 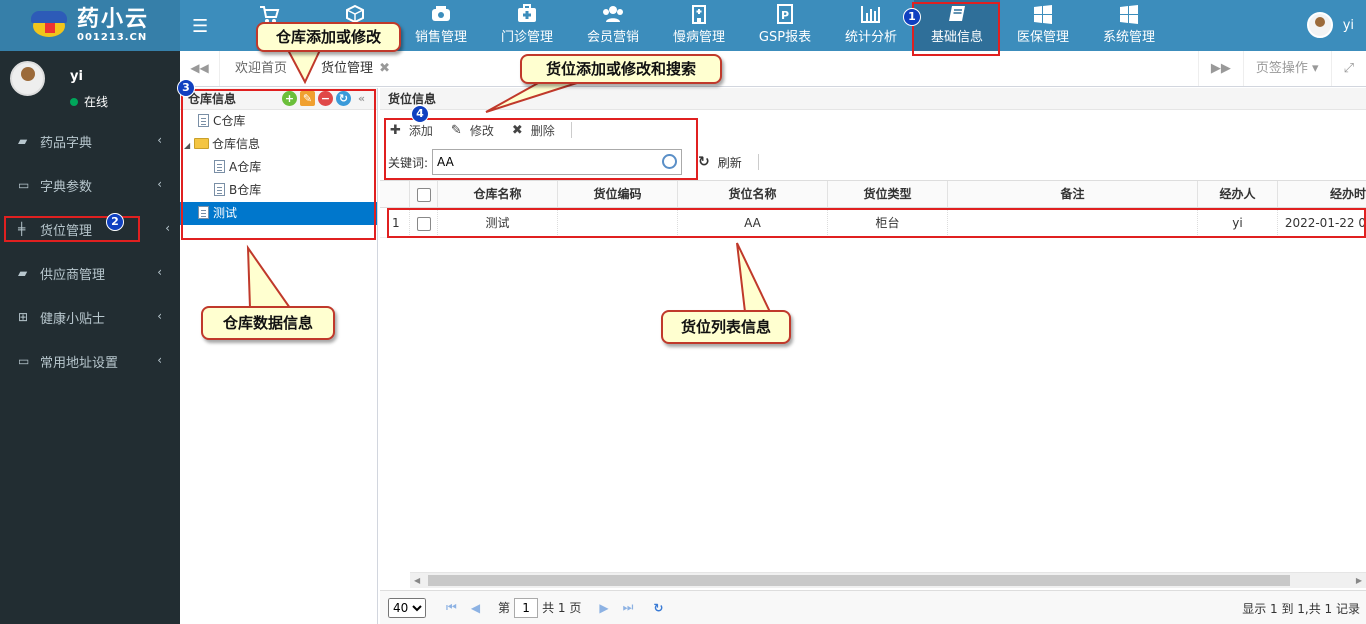 I want to click on callout-warehouse-edit: 仓库添加或修改, so click(x=328, y=37).